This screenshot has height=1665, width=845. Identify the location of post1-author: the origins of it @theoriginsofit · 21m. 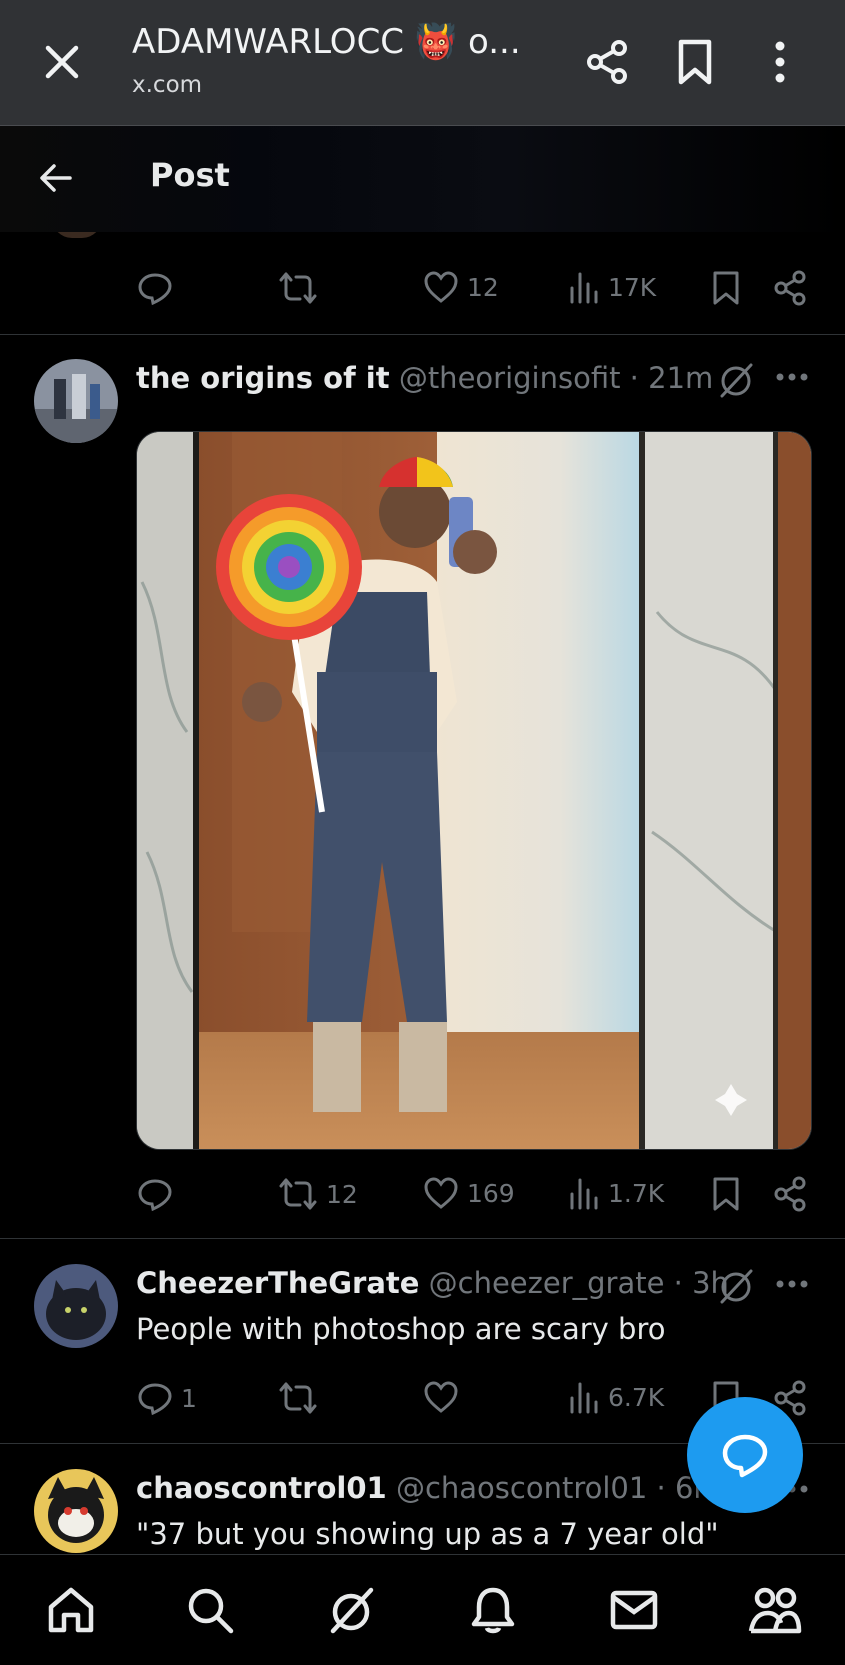
(424, 378).